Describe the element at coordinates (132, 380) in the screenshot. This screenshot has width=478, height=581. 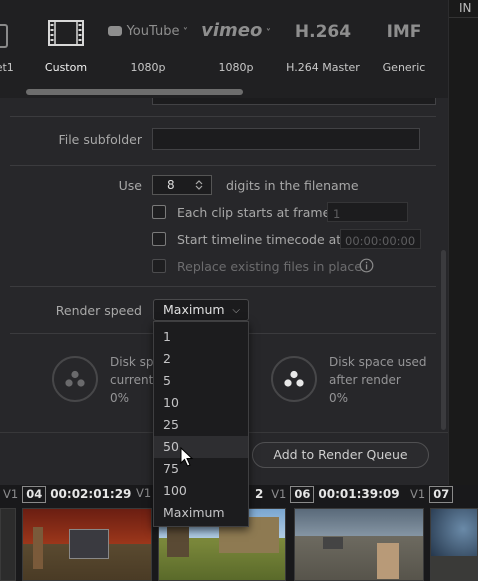
I see `disk-space-current-text: Disk sp current 0%` at that location.